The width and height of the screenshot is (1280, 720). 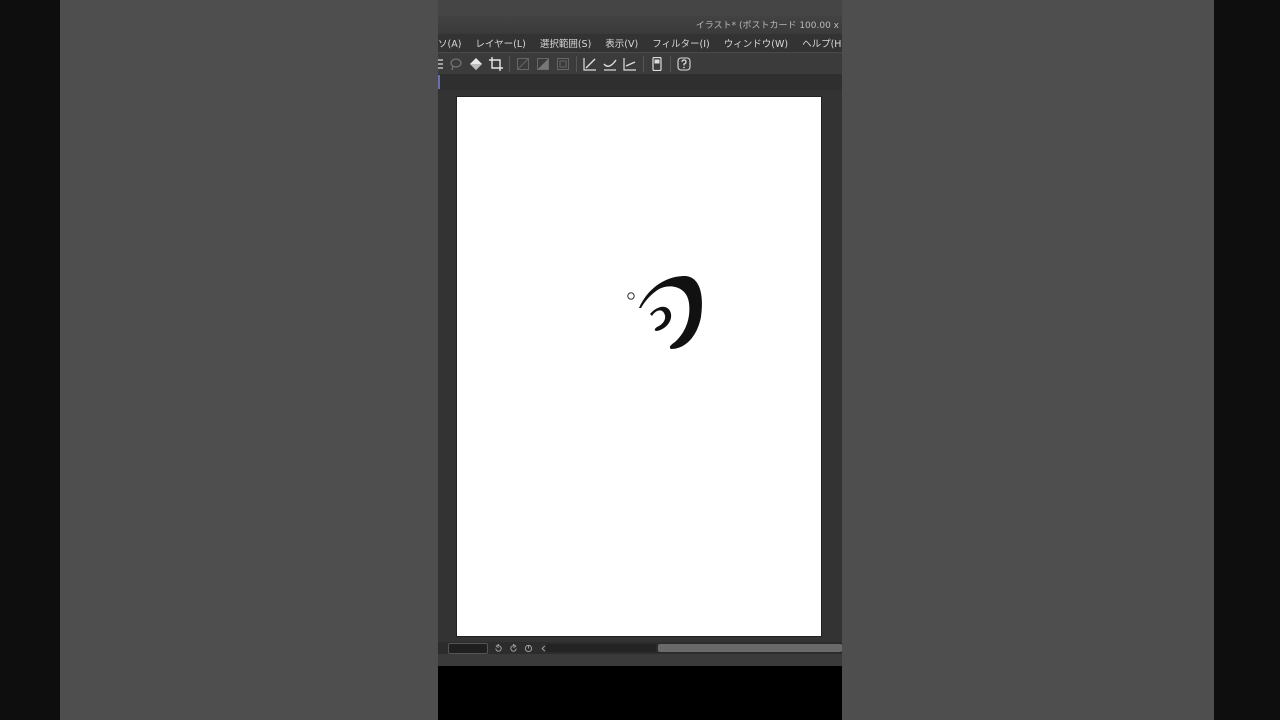 I want to click on device-icon, so click(x=657, y=64).